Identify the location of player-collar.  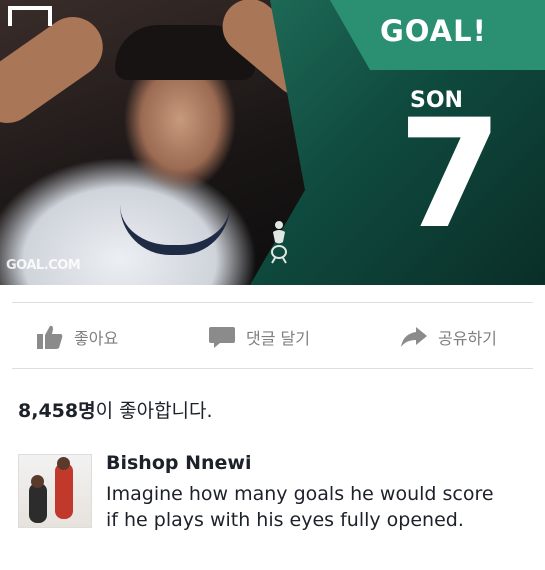
(175, 230).